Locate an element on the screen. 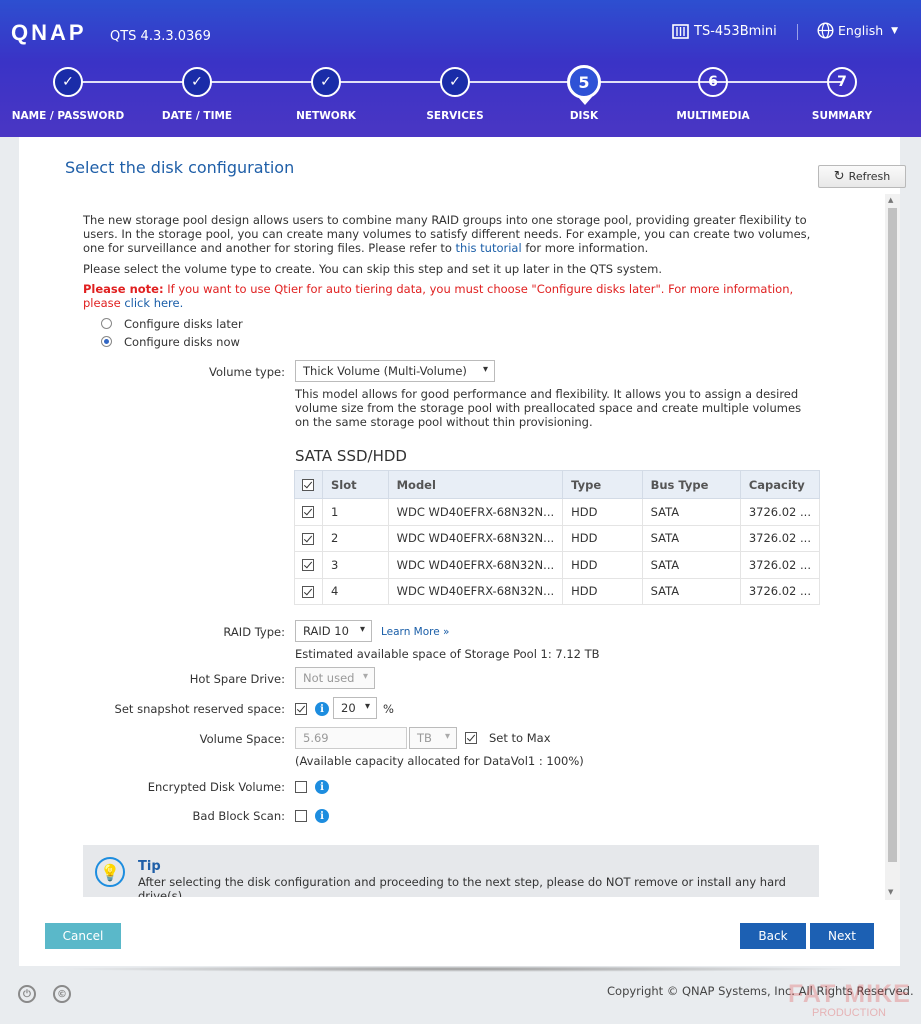 The width and height of the screenshot is (921, 1024). next-button: Next is located at coordinates (842, 936).